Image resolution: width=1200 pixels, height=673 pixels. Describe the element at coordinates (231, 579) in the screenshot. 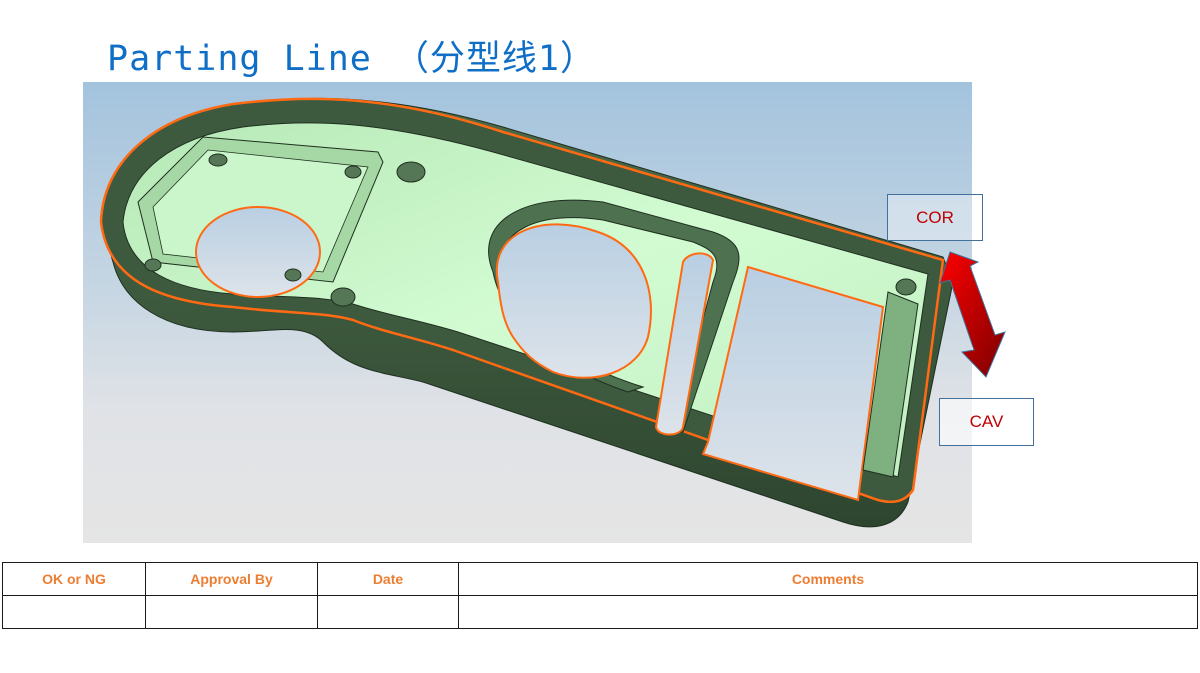

I see `header-approval-by: Approval By` at that location.